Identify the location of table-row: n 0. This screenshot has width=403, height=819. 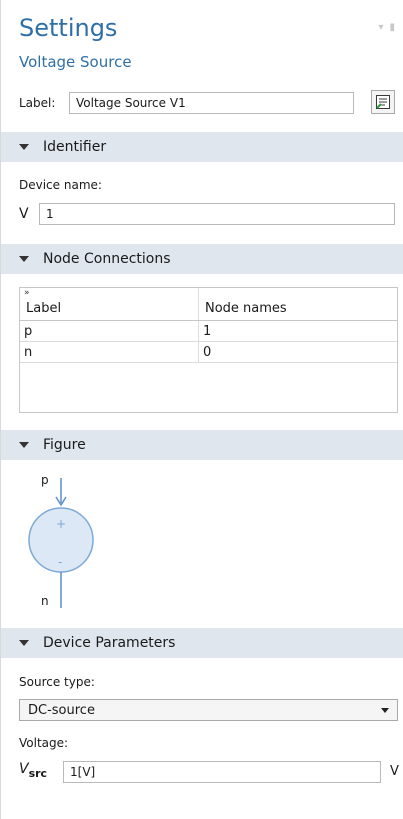
(208, 352).